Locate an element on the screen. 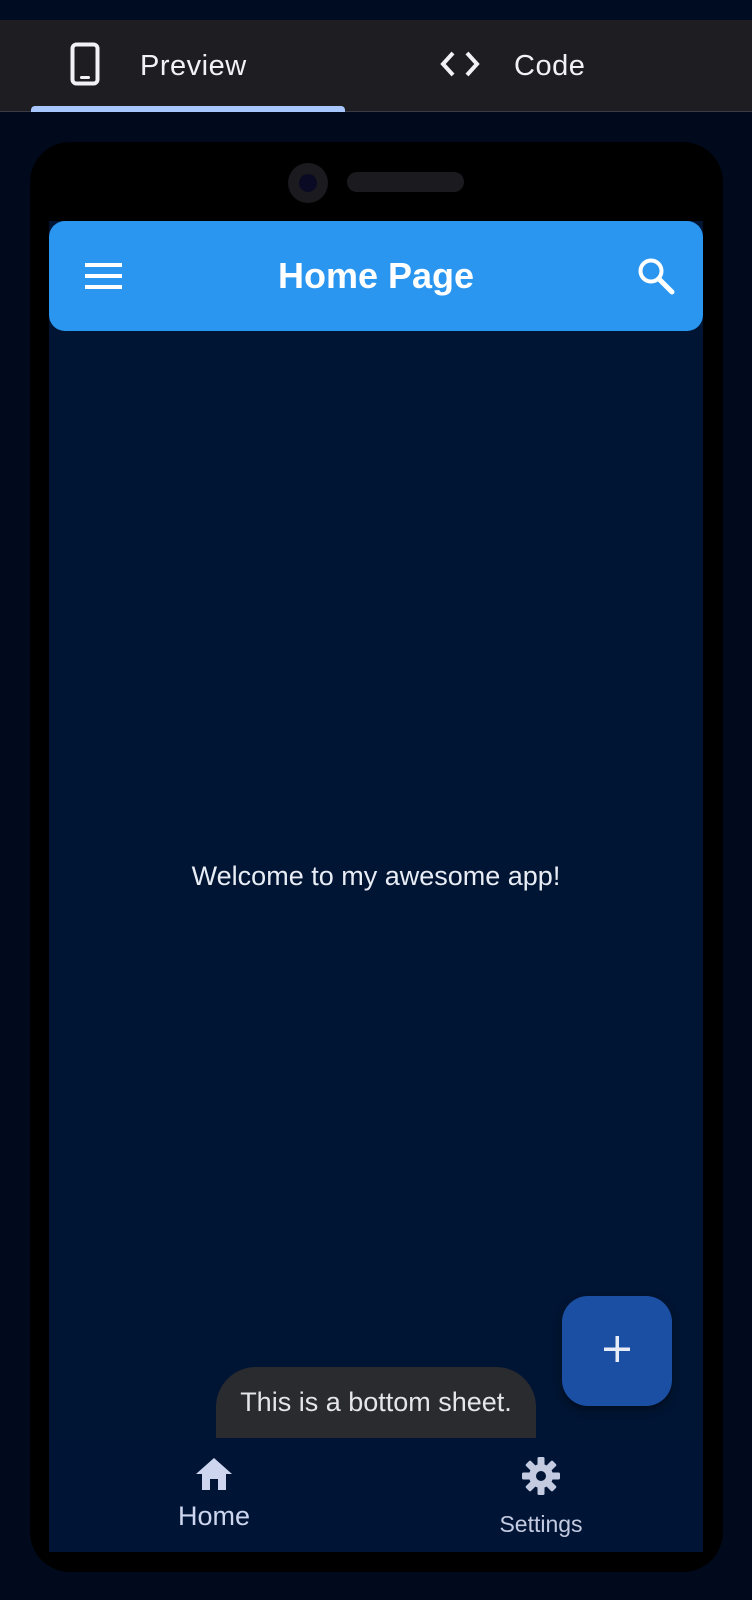  add-fab-button is located at coordinates (617, 1351).